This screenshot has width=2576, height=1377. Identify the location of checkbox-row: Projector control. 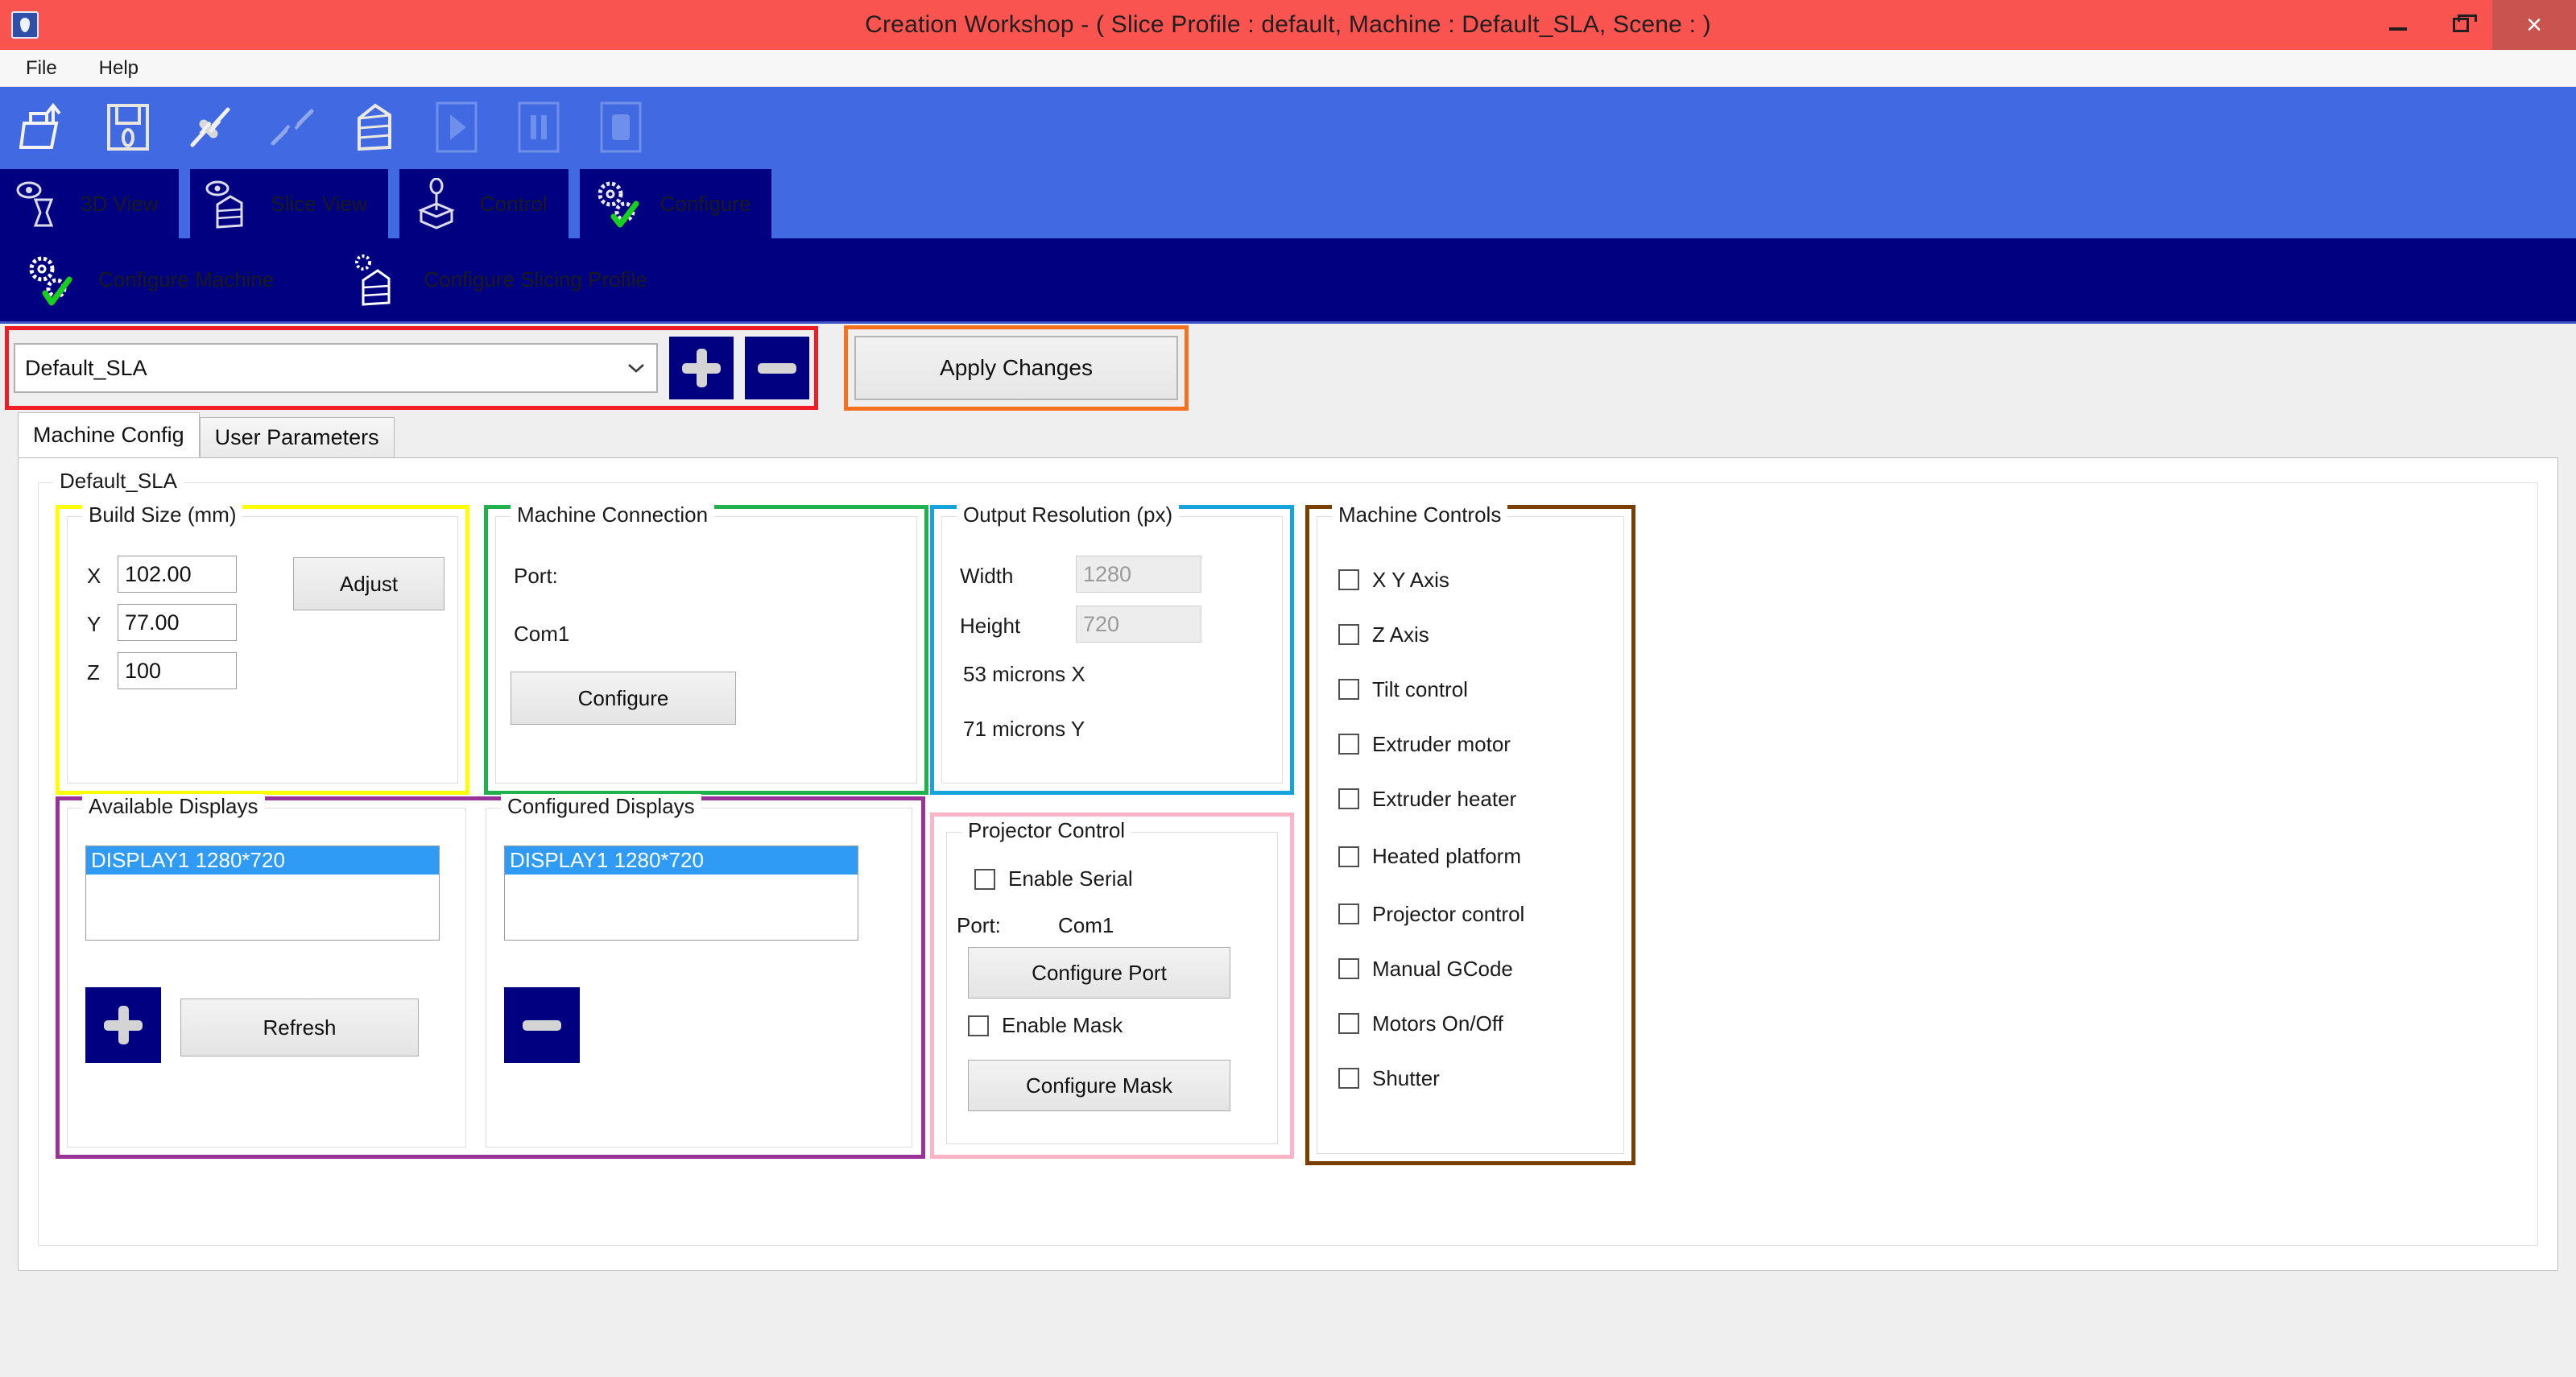
(1476, 914).